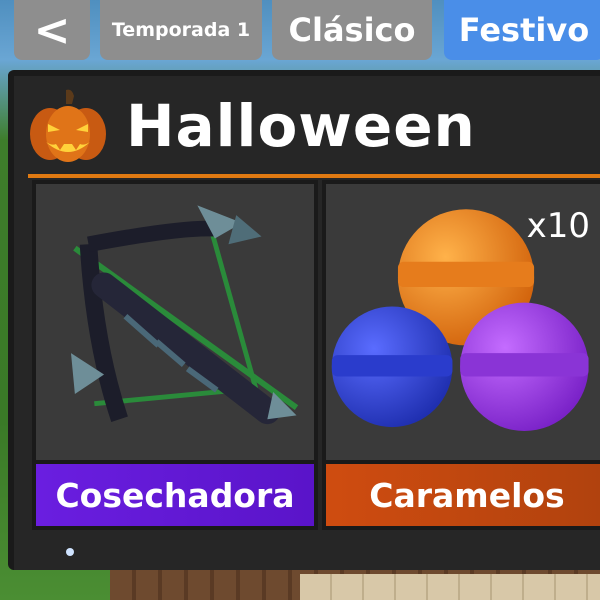 This screenshot has height=600, width=600. Describe the element at coordinates (301, 126) in the screenshot. I see `page-title: Halloween` at that location.